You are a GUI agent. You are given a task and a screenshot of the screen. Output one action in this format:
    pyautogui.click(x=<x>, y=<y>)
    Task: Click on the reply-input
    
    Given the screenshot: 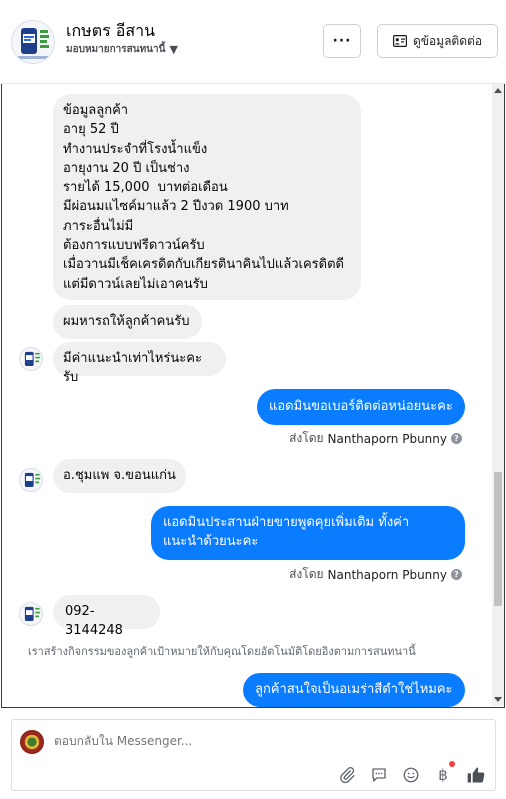 What is the action you would take?
    pyautogui.click(x=204, y=741)
    